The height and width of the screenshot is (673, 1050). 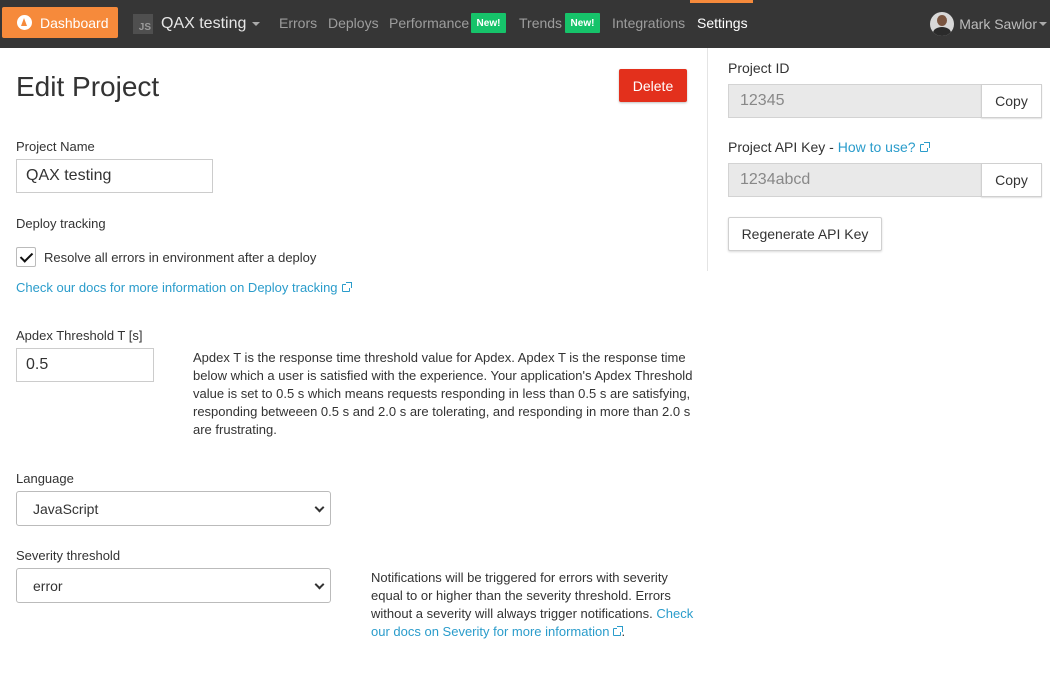 What do you see at coordinates (79, 335) in the screenshot?
I see `apdex-label: Apdex Threshold T [s]` at bounding box center [79, 335].